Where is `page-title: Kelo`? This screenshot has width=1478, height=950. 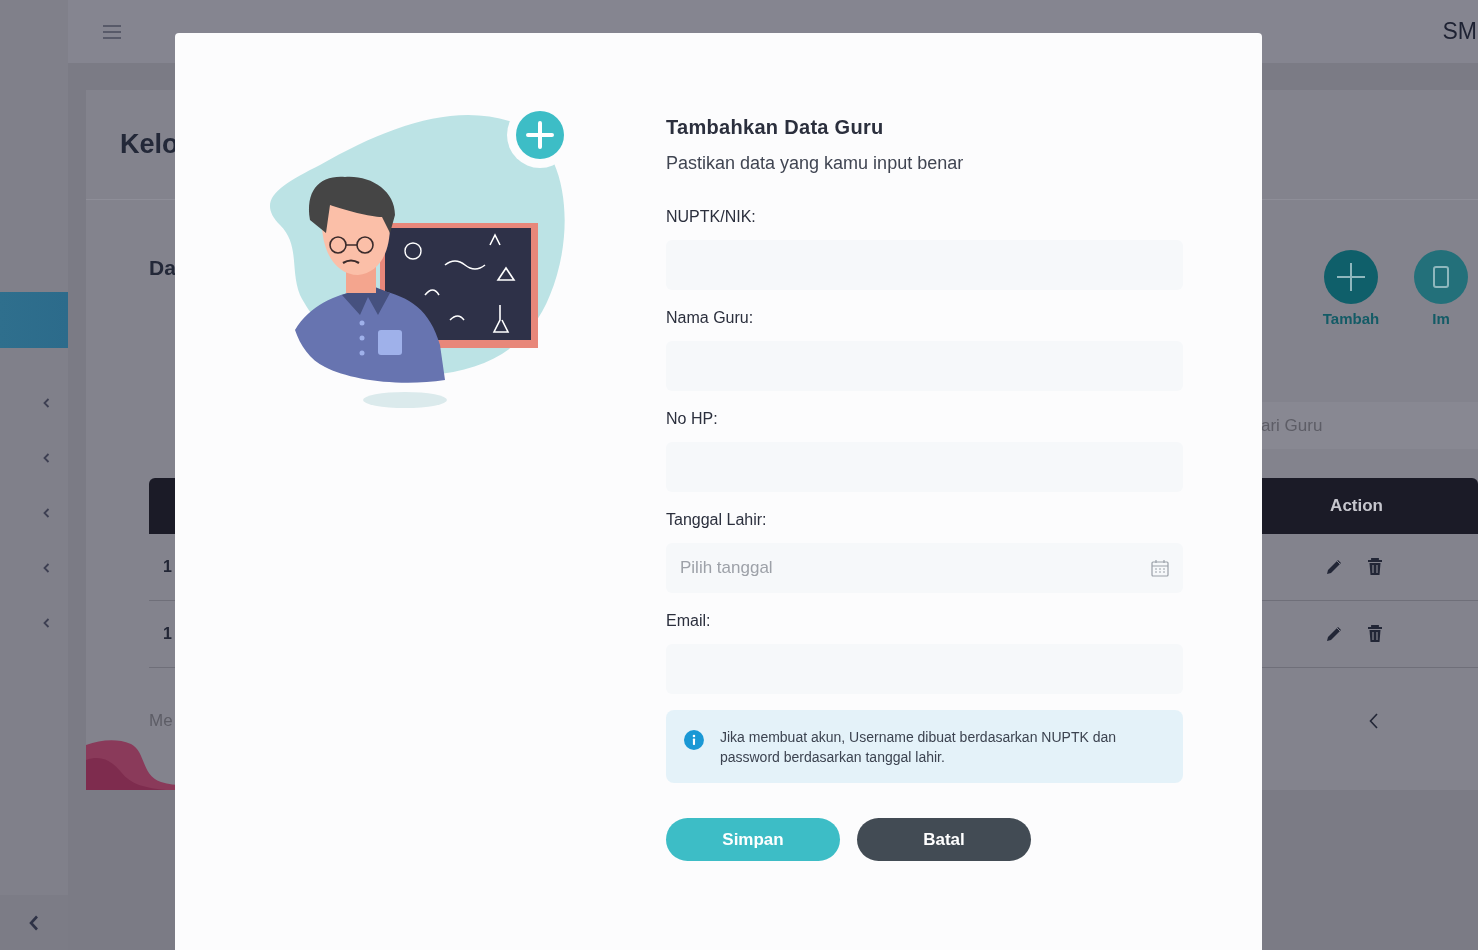
page-title: Kelo is located at coordinates (149, 145).